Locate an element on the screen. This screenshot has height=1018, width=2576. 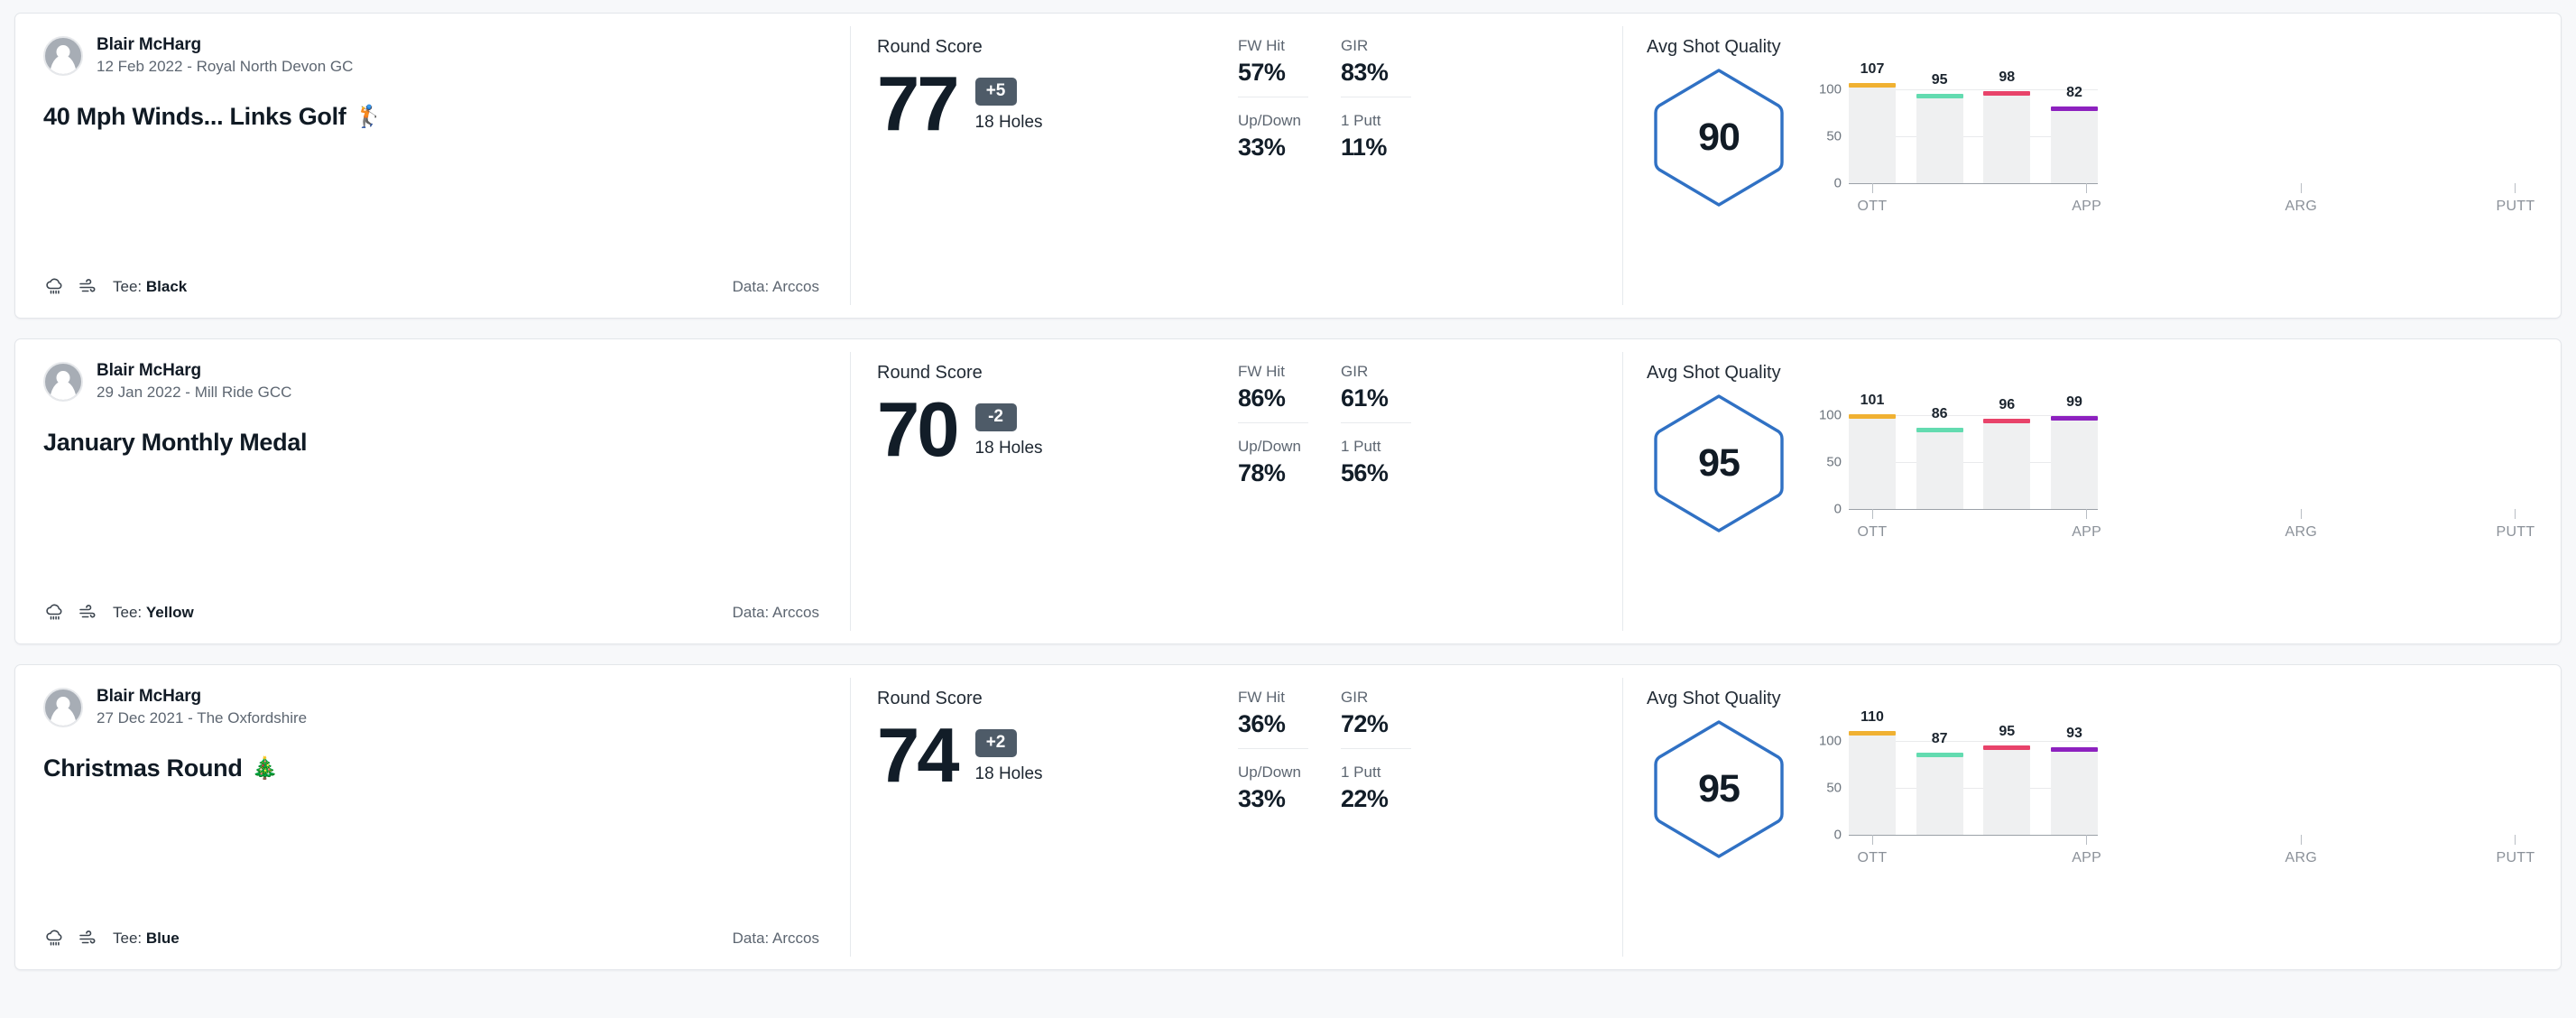
x-axis-item: ARG is located at coordinates (2300, 201).